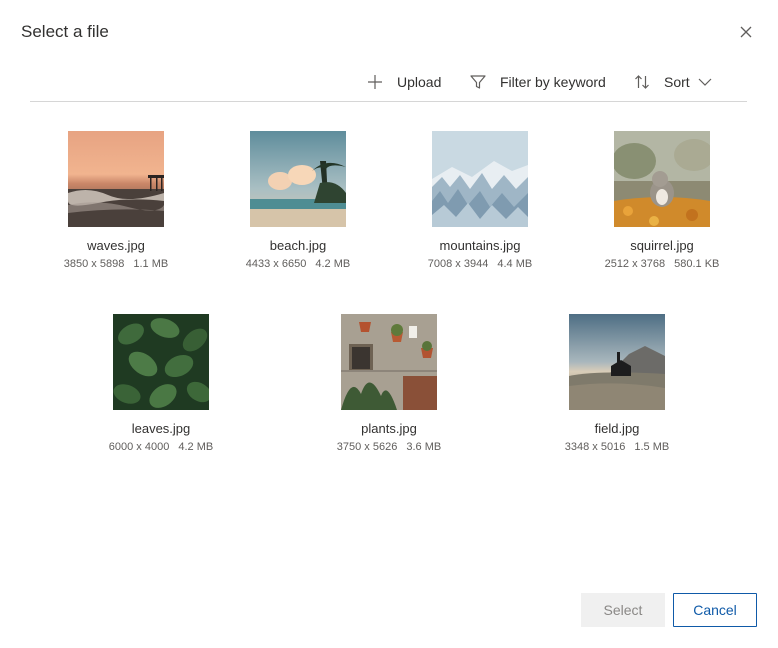  Describe the element at coordinates (116, 245) in the screenshot. I see `file-name: waves.jpg` at that location.